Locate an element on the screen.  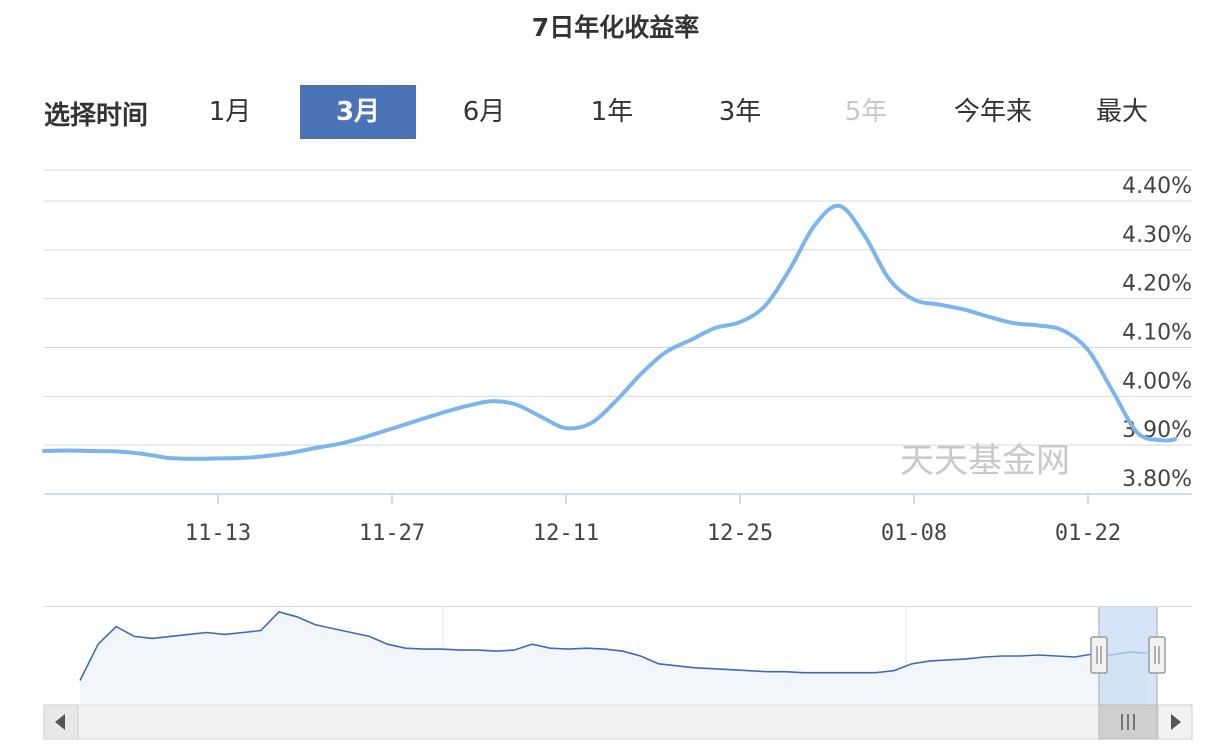
y-tick-label: 4.40% is located at coordinates (1157, 186).